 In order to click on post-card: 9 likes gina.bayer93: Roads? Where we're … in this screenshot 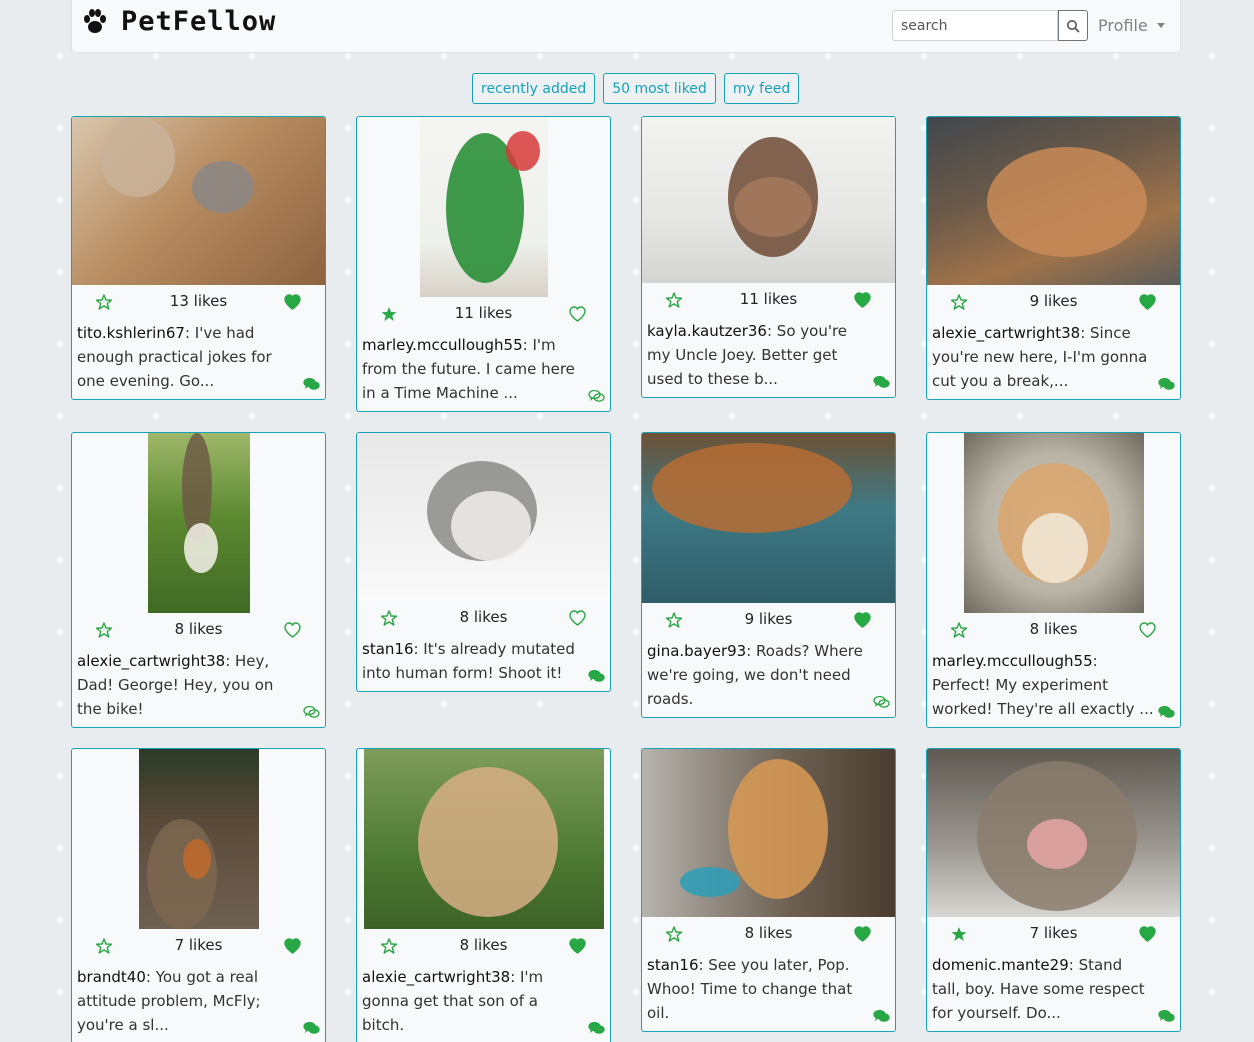, I will do `click(768, 575)`.